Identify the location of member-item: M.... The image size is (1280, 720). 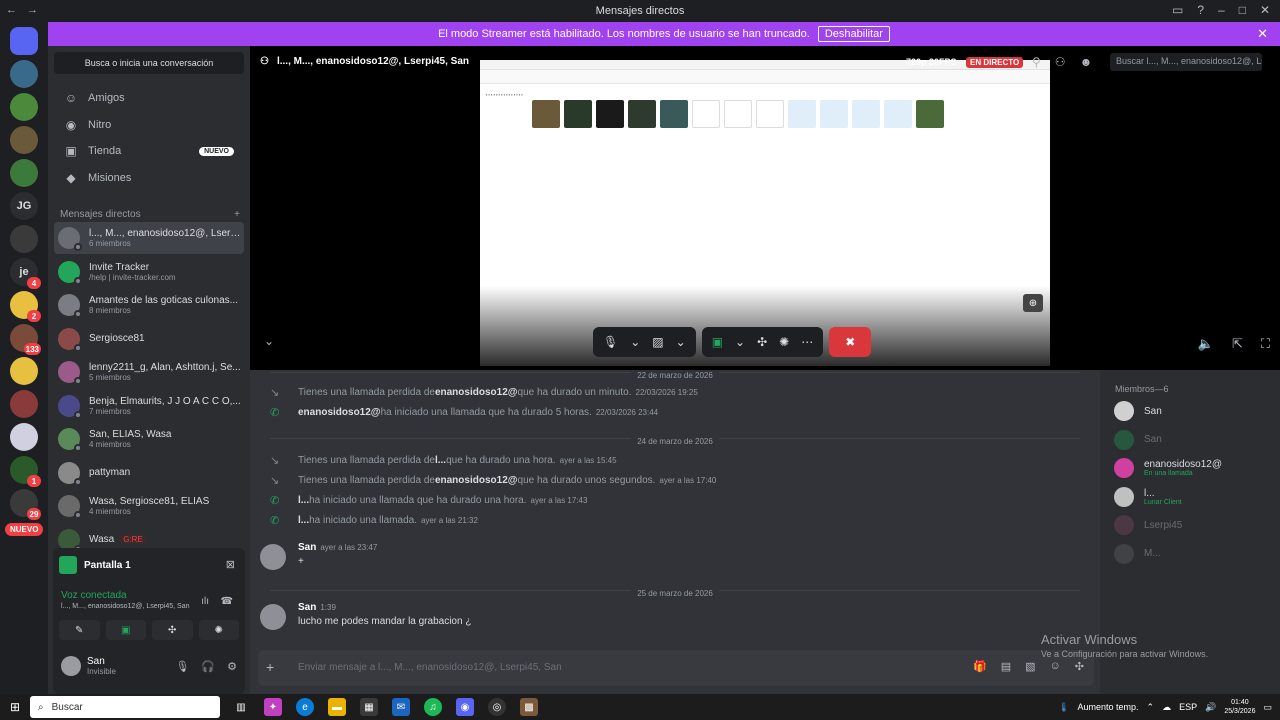
(1137, 554).